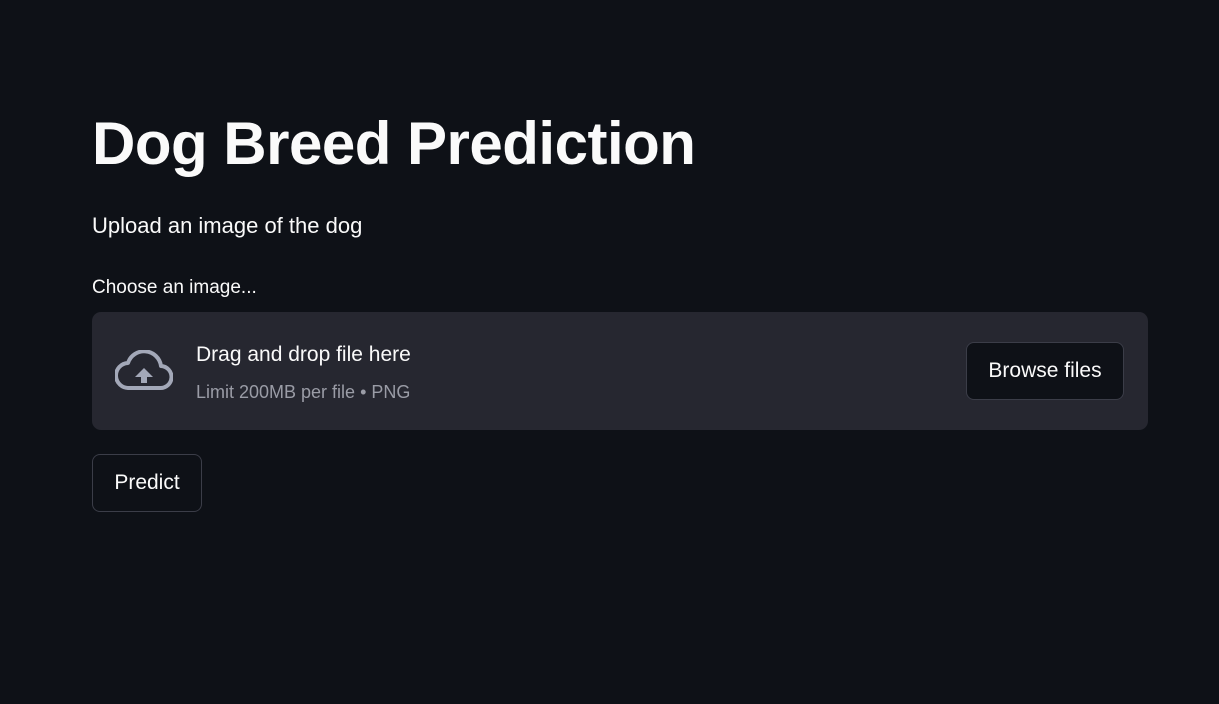 This screenshot has height=704, width=1219. Describe the element at coordinates (303, 354) in the screenshot. I see `dropzone-title: Drag and drop file here` at that location.